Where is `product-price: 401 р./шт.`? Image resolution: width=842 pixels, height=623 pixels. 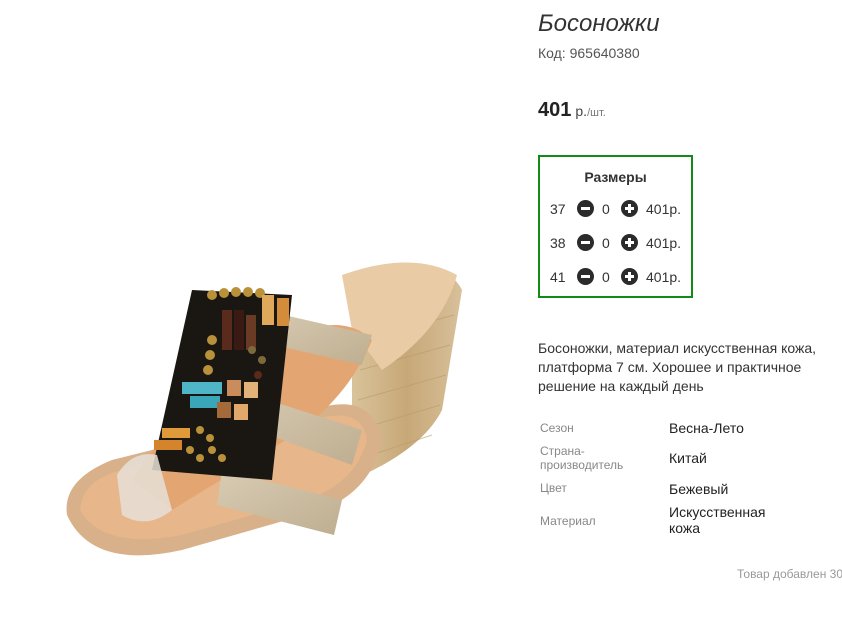 product-price: 401 р./шт. is located at coordinates (572, 110).